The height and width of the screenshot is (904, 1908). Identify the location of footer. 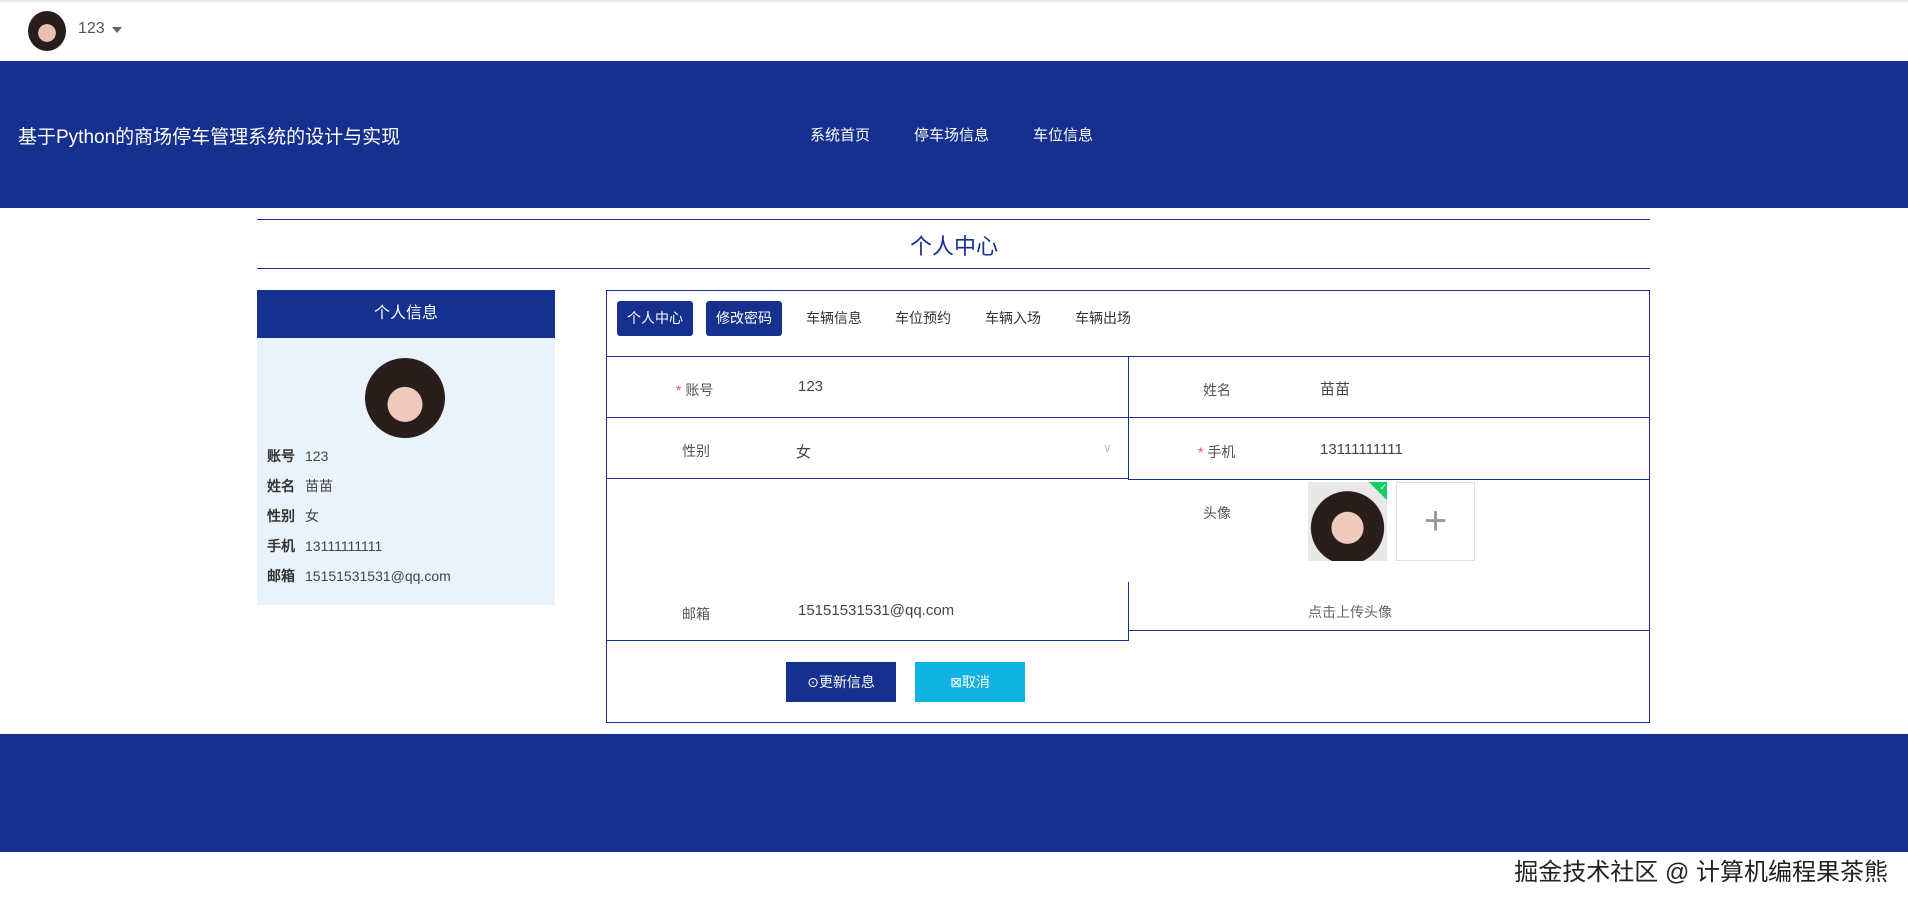
(954, 793).